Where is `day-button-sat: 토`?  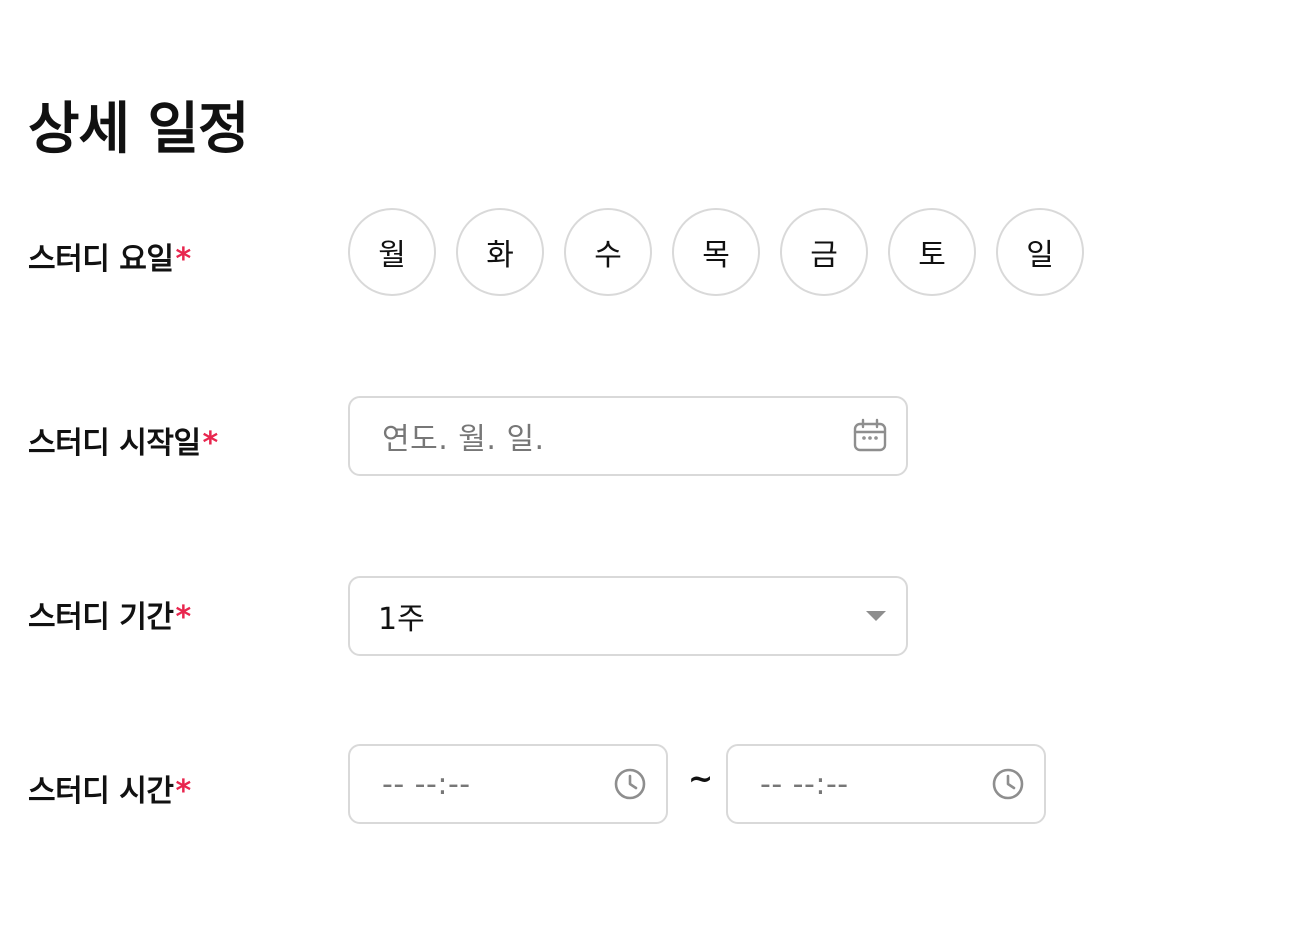 day-button-sat: 토 is located at coordinates (932, 252).